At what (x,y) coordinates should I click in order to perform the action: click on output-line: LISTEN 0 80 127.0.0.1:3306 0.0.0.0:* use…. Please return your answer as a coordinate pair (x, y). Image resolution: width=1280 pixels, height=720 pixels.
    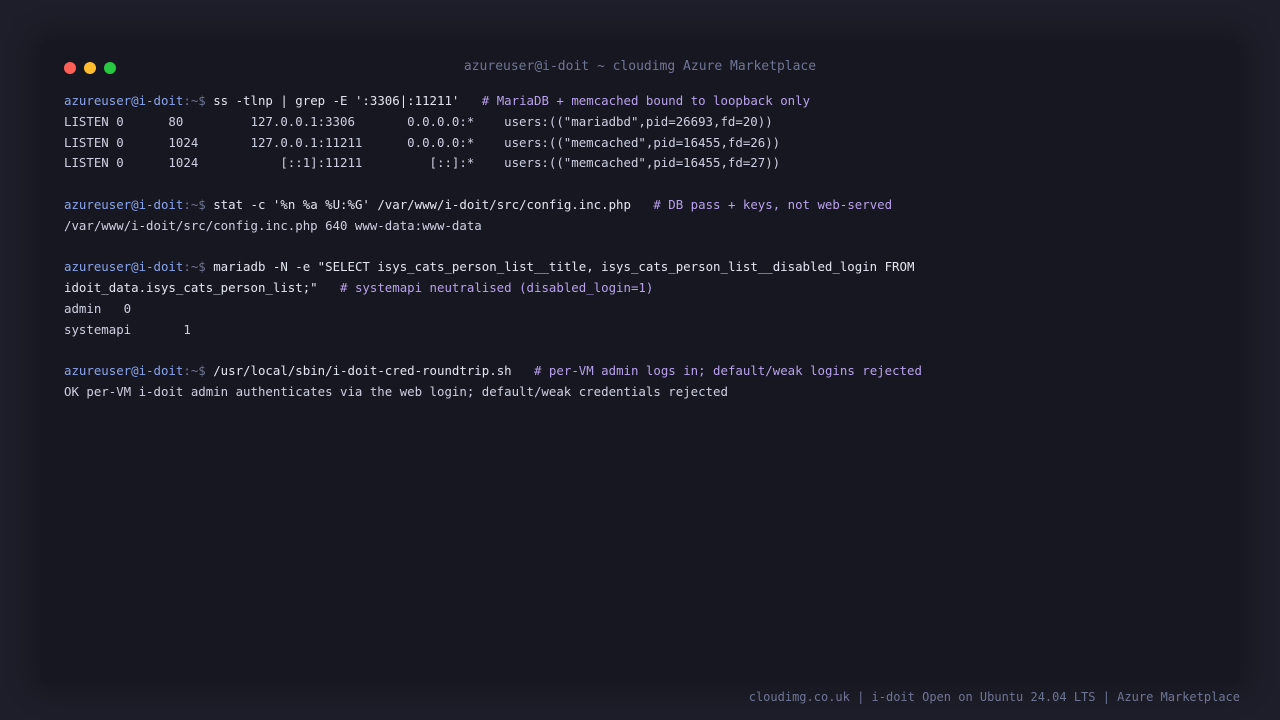
    Looking at the image, I should click on (418, 121).